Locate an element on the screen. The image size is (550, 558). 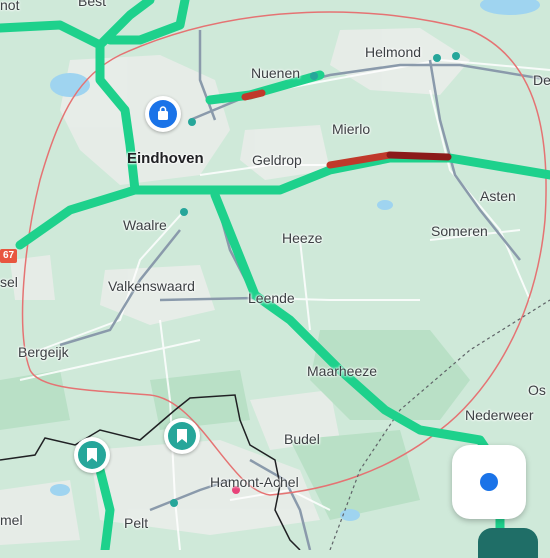
place-label-bergeijk: Bergeijk is located at coordinates (43, 352).